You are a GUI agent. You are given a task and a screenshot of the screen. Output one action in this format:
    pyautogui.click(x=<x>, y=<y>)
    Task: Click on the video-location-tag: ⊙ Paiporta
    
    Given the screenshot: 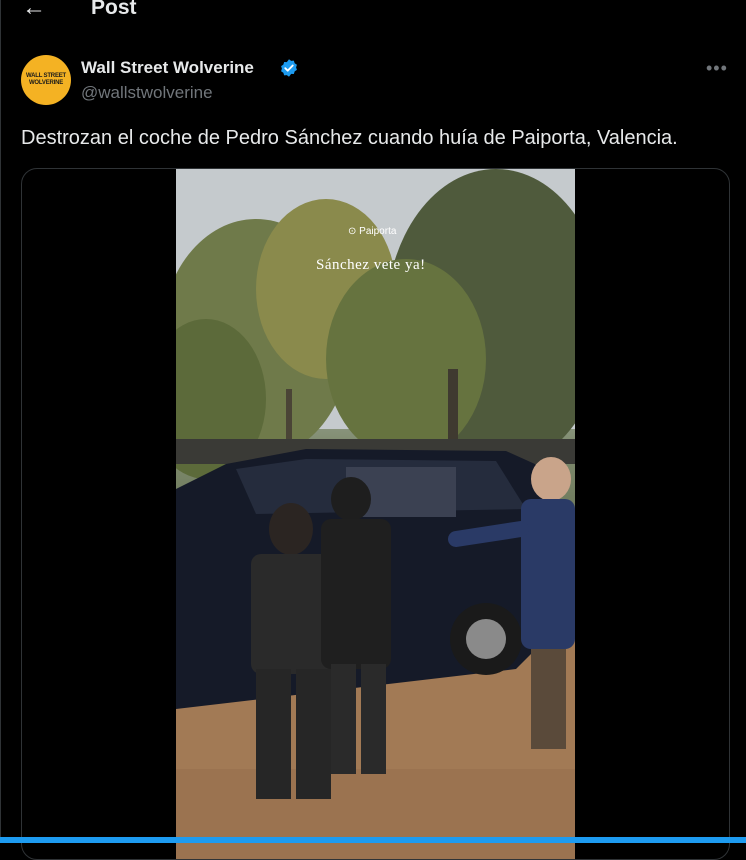 What is the action you would take?
    pyautogui.click(x=372, y=231)
    